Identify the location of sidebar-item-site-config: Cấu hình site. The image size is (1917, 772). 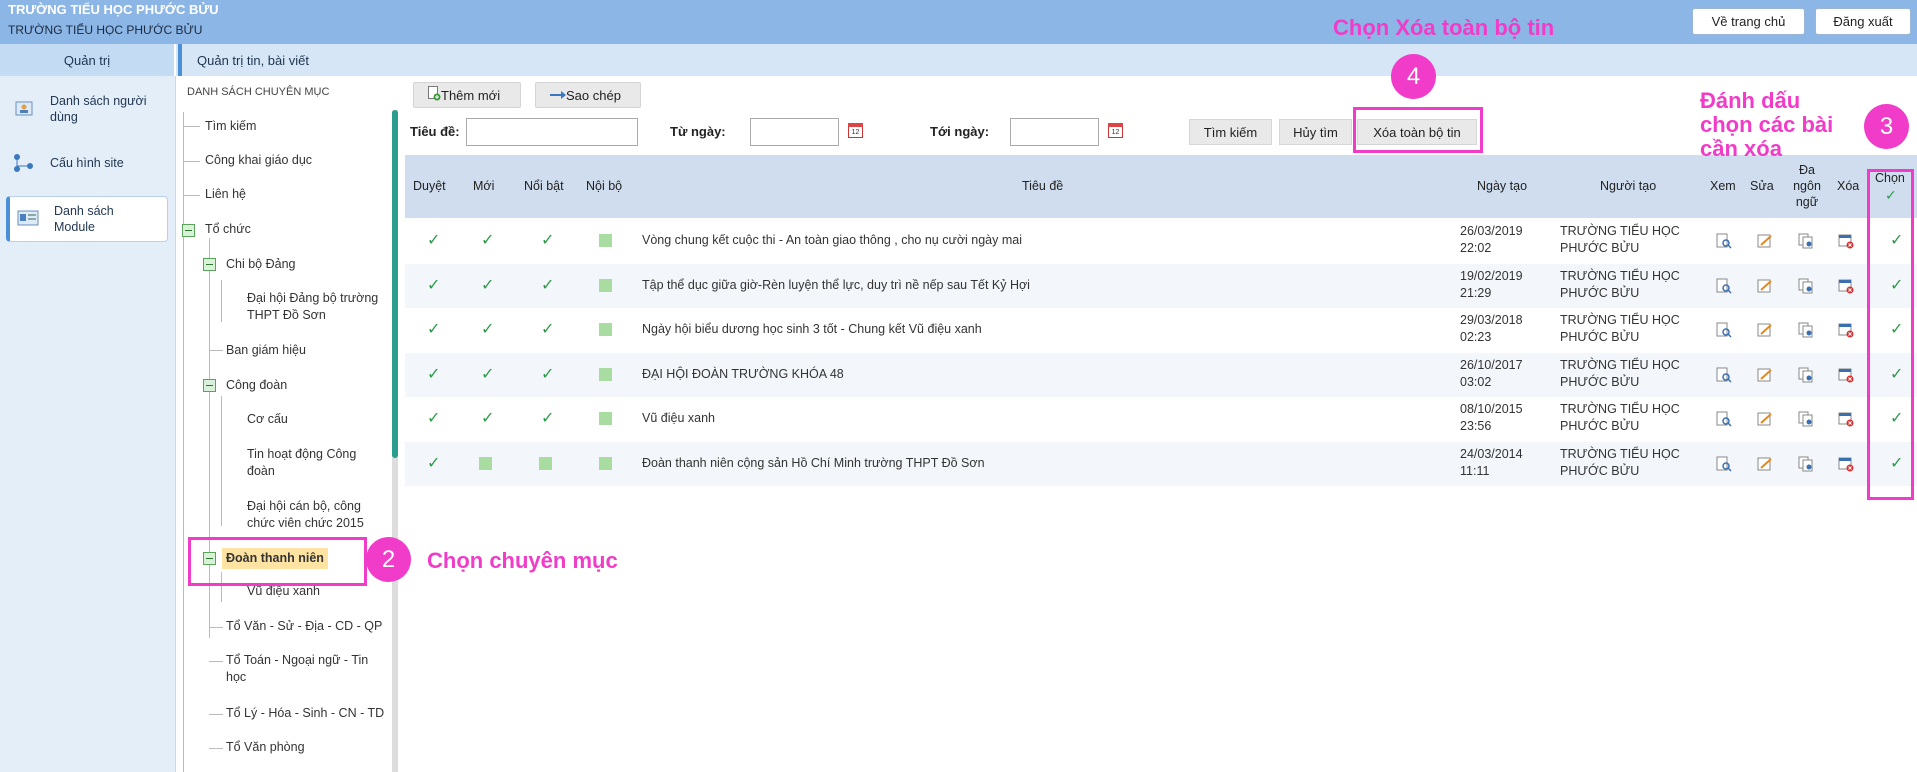
(87, 163).